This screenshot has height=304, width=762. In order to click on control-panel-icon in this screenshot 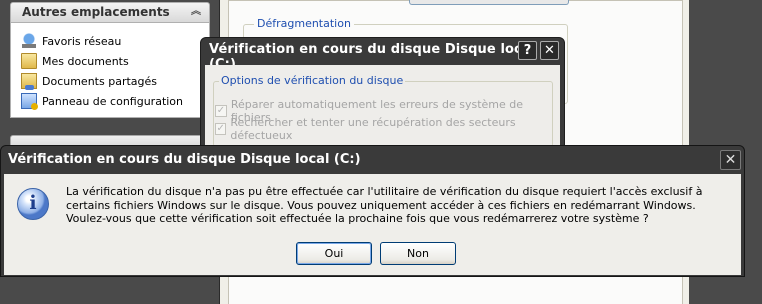, I will do `click(29, 101)`.